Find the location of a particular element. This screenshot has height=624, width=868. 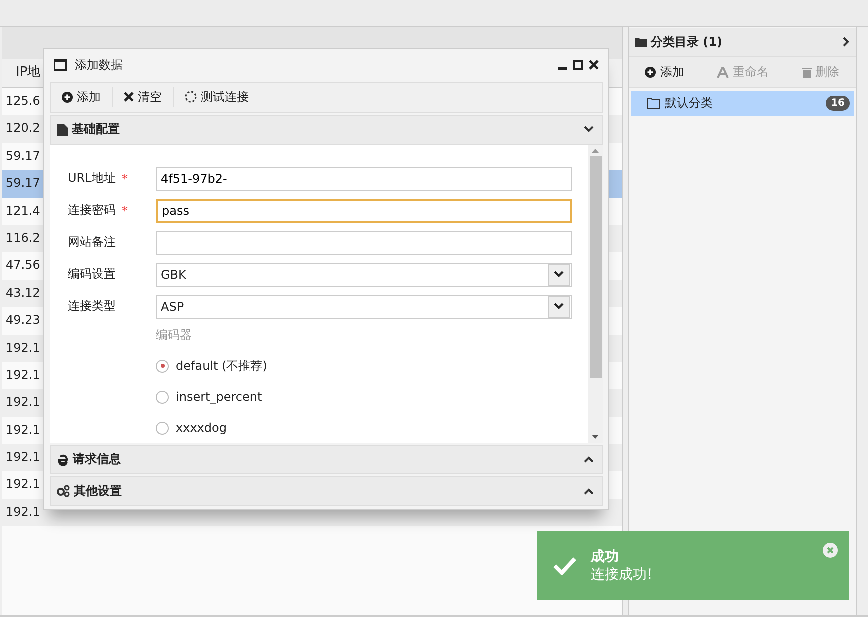

window-icon is located at coordinates (60, 65).